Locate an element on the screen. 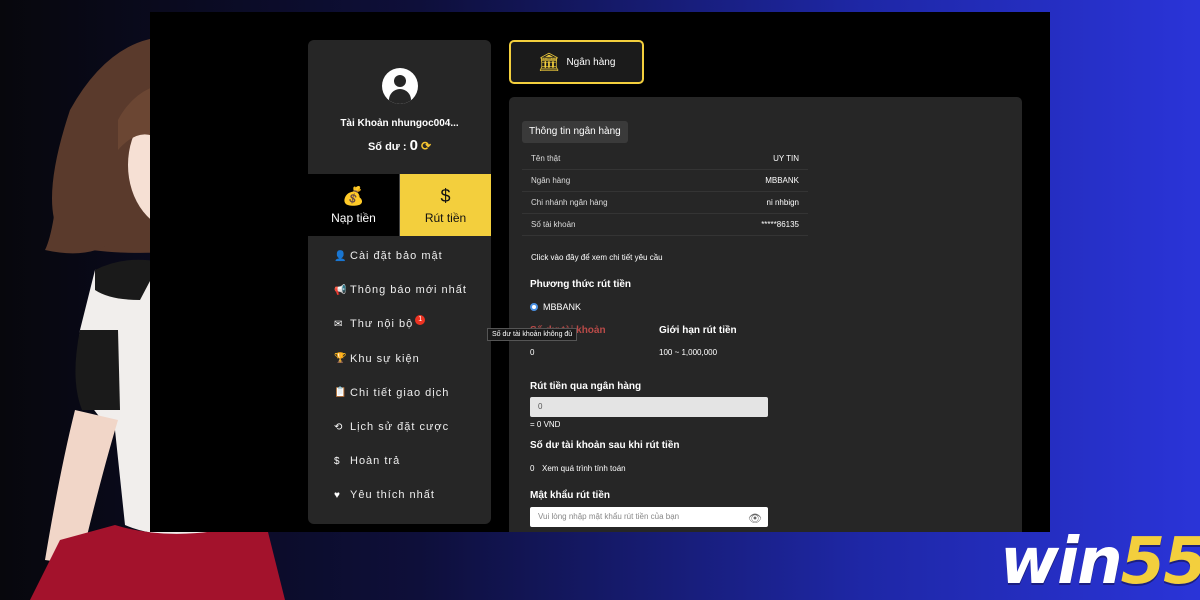 The height and width of the screenshot is (600, 1200). row-value: UY TIN is located at coordinates (786, 158).